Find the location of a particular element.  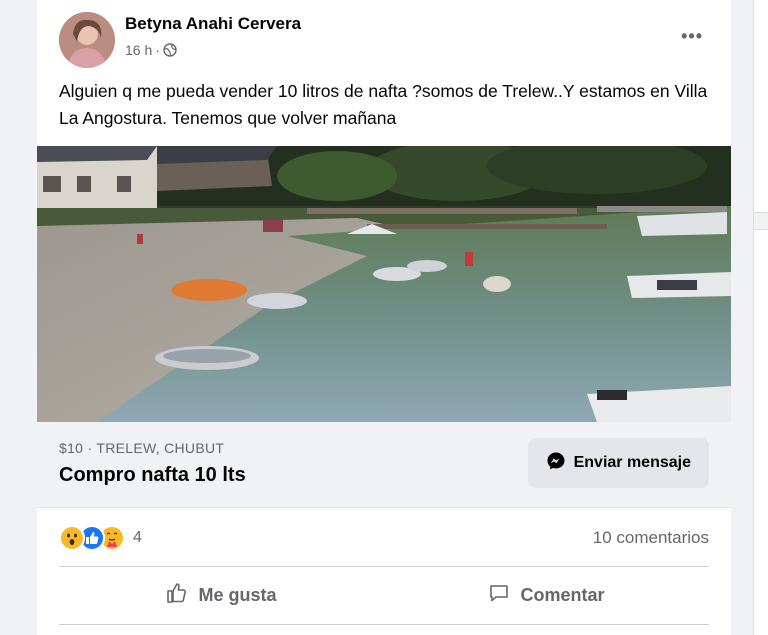

comment-label: Comentar is located at coordinates (562, 594).